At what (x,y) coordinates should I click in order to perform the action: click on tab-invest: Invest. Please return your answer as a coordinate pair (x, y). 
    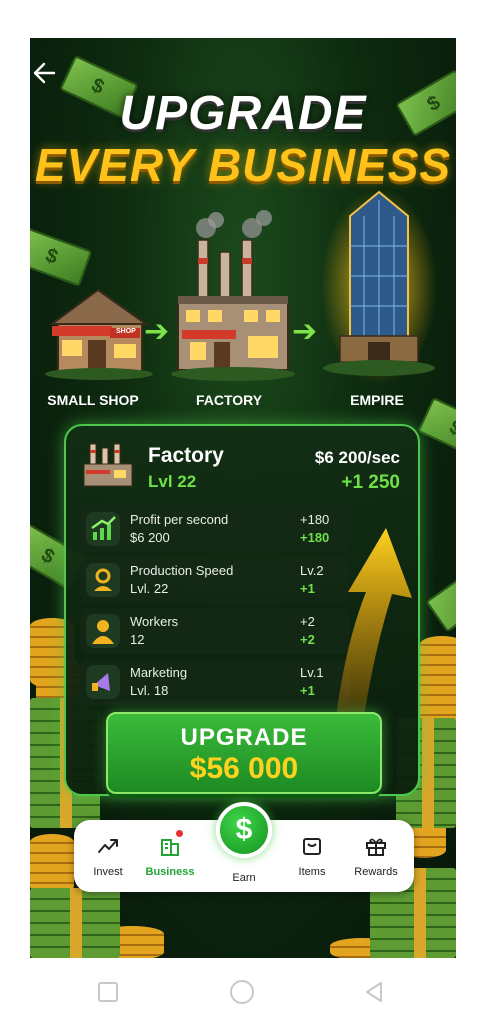
    Looking at the image, I should click on (108, 856).